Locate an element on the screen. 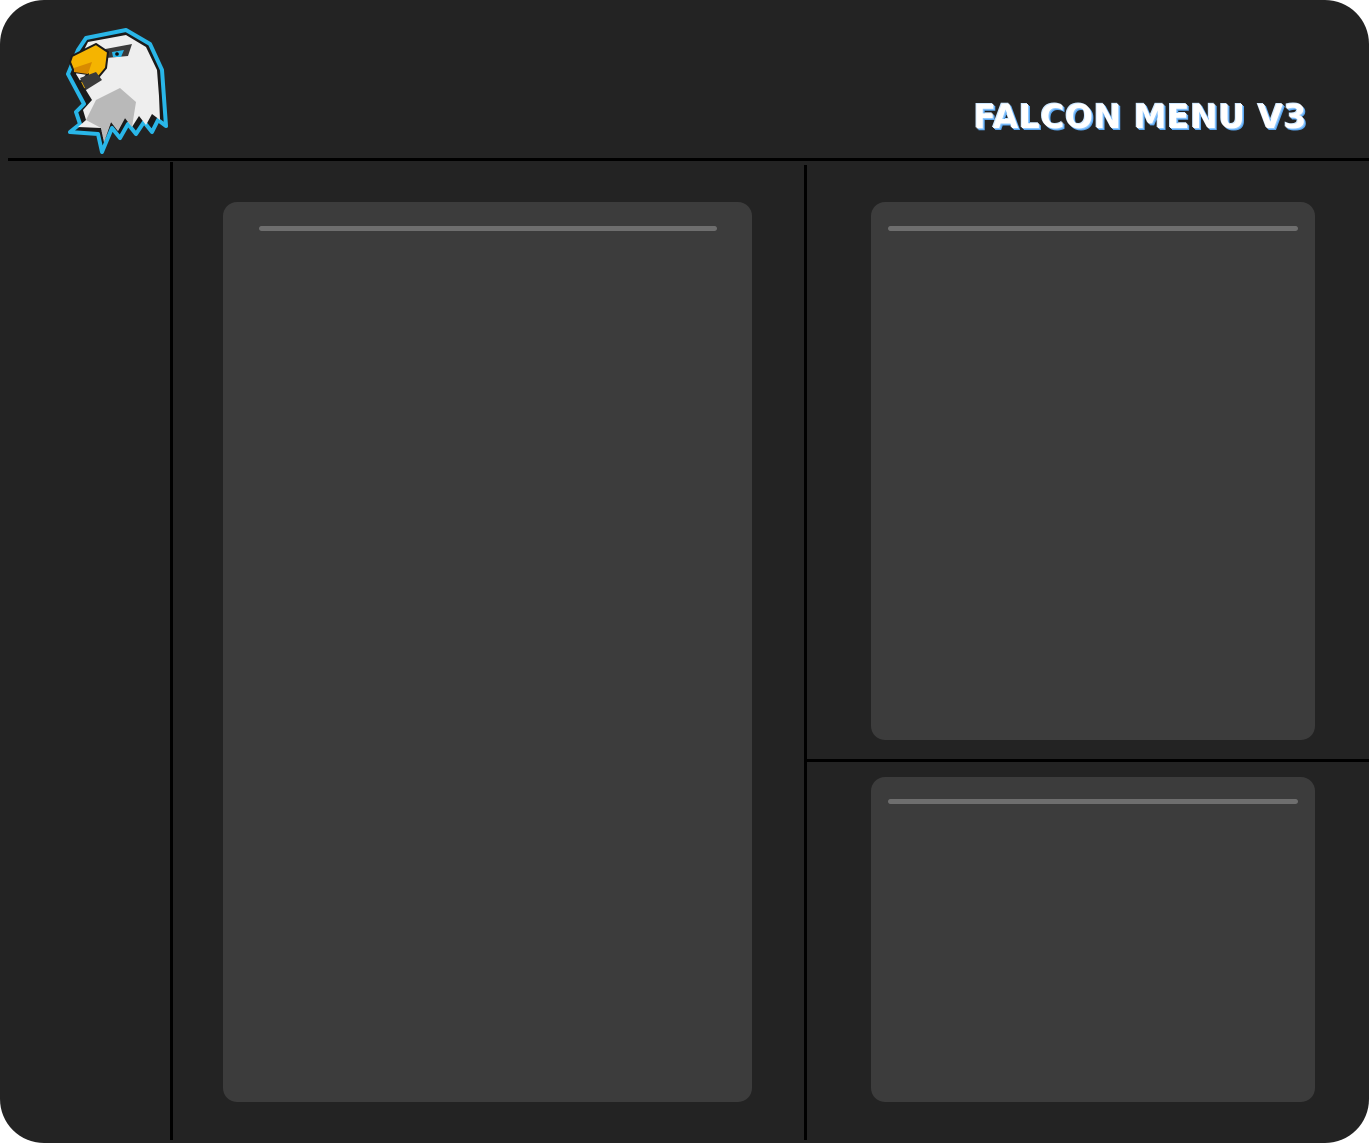  app-title: FALCON MENU V3 is located at coordinates (1140, 116).